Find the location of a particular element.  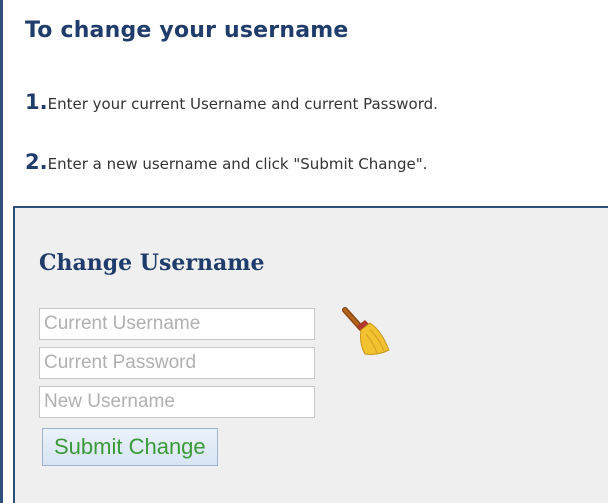

step-number: 2. is located at coordinates (36, 162).